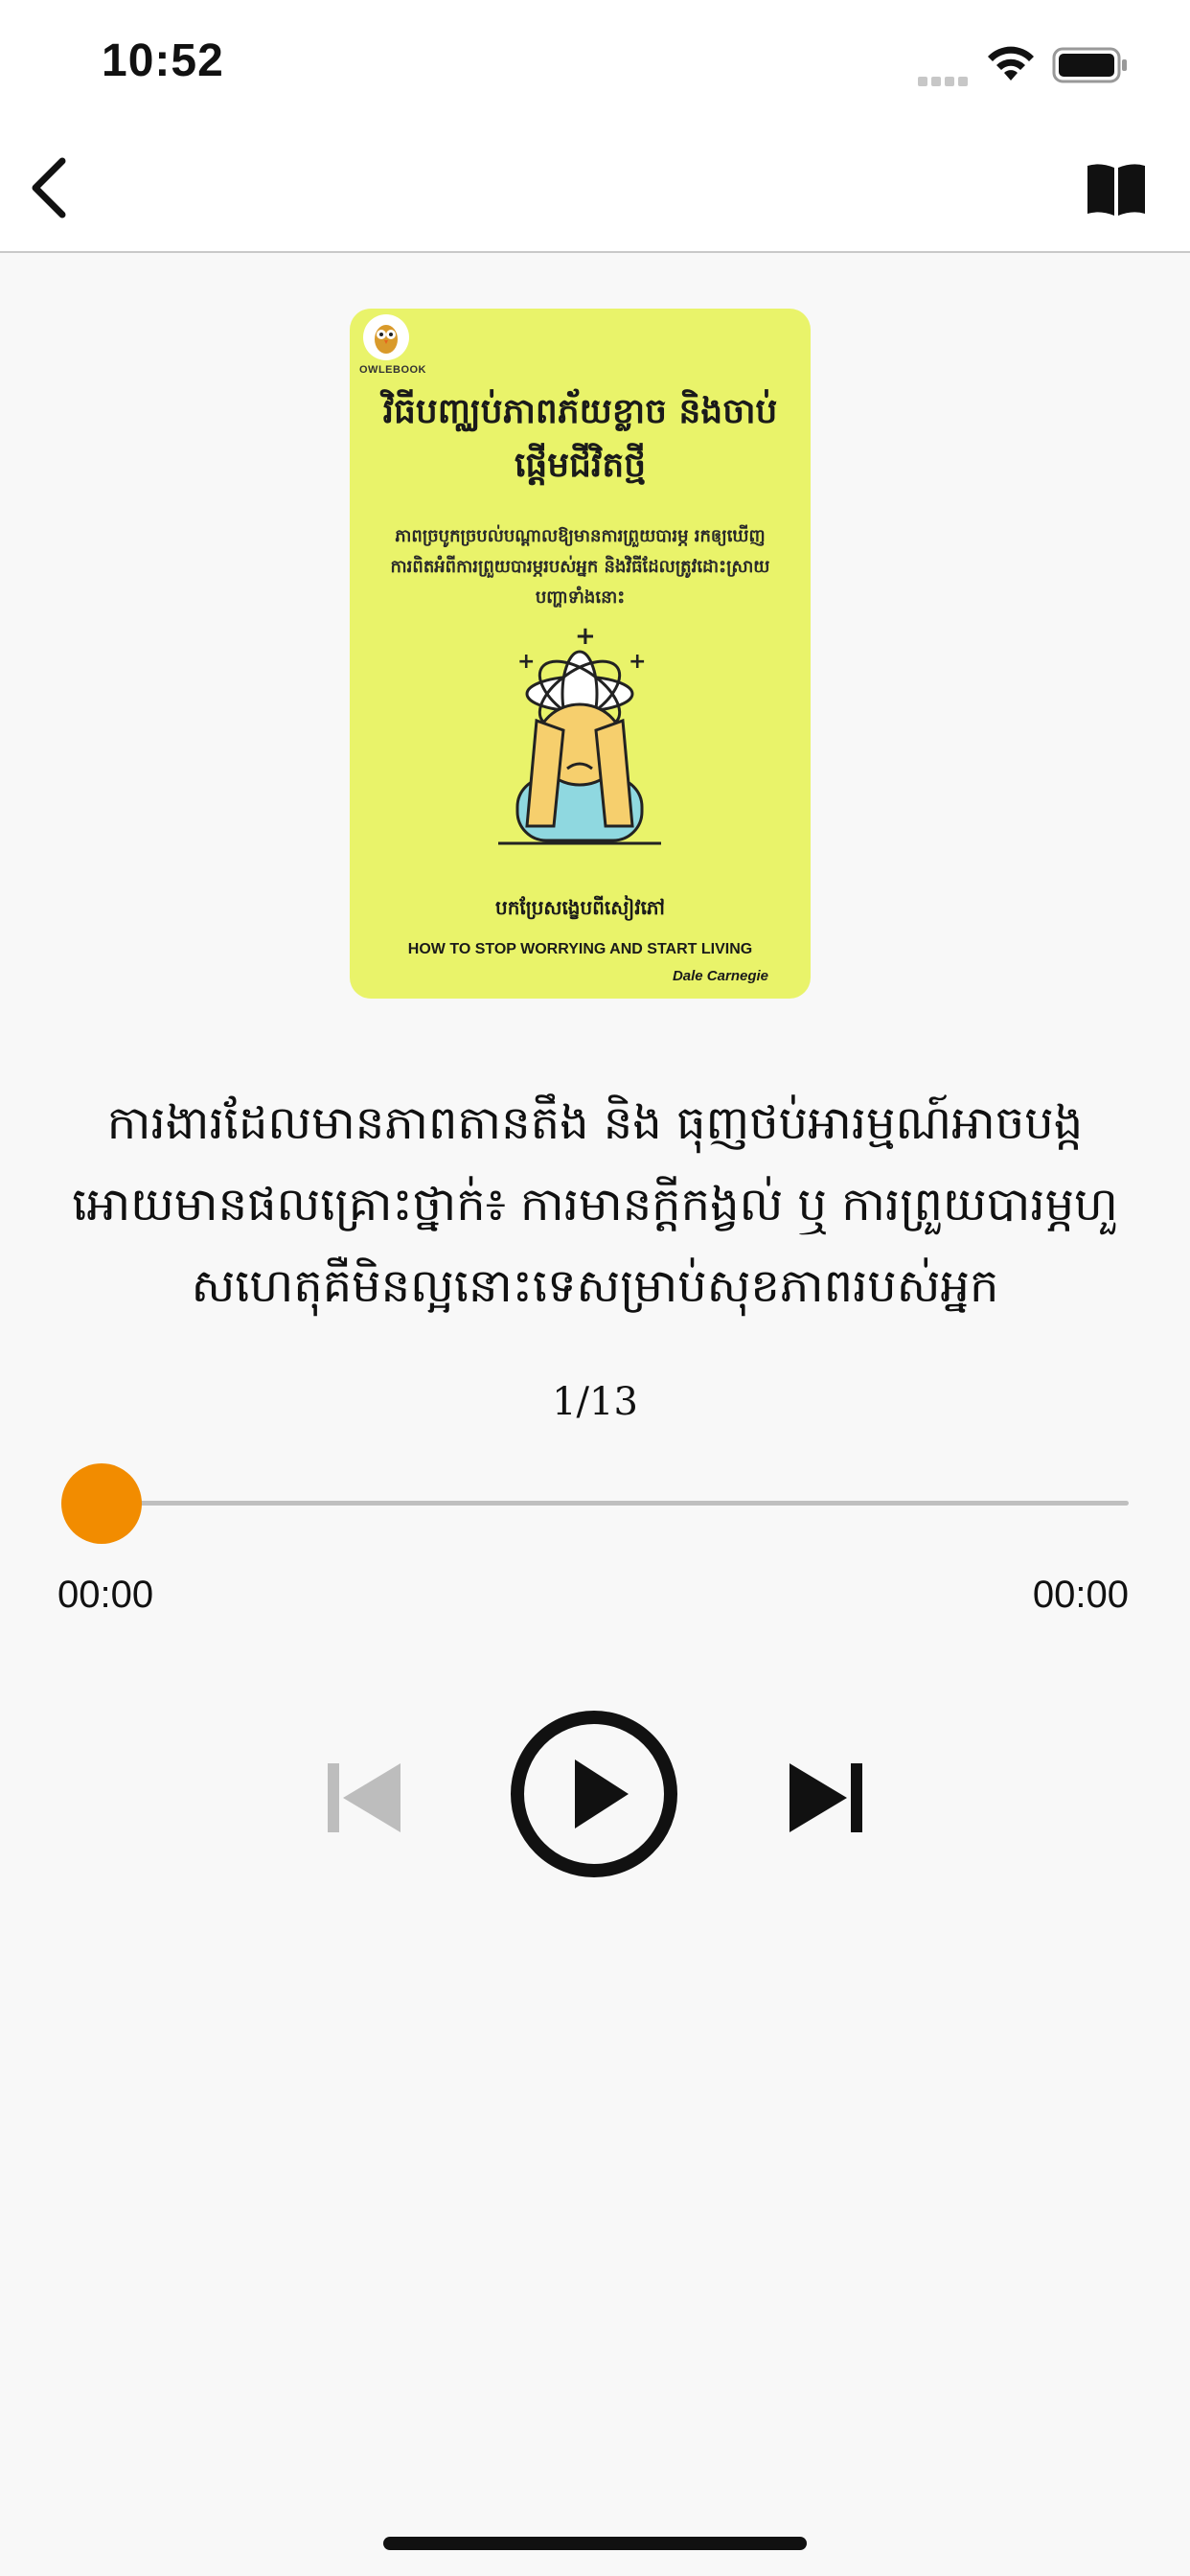  I want to click on cover-english-title: HOW TO STOP WORRYING AND START LIVING, so click(580, 949).